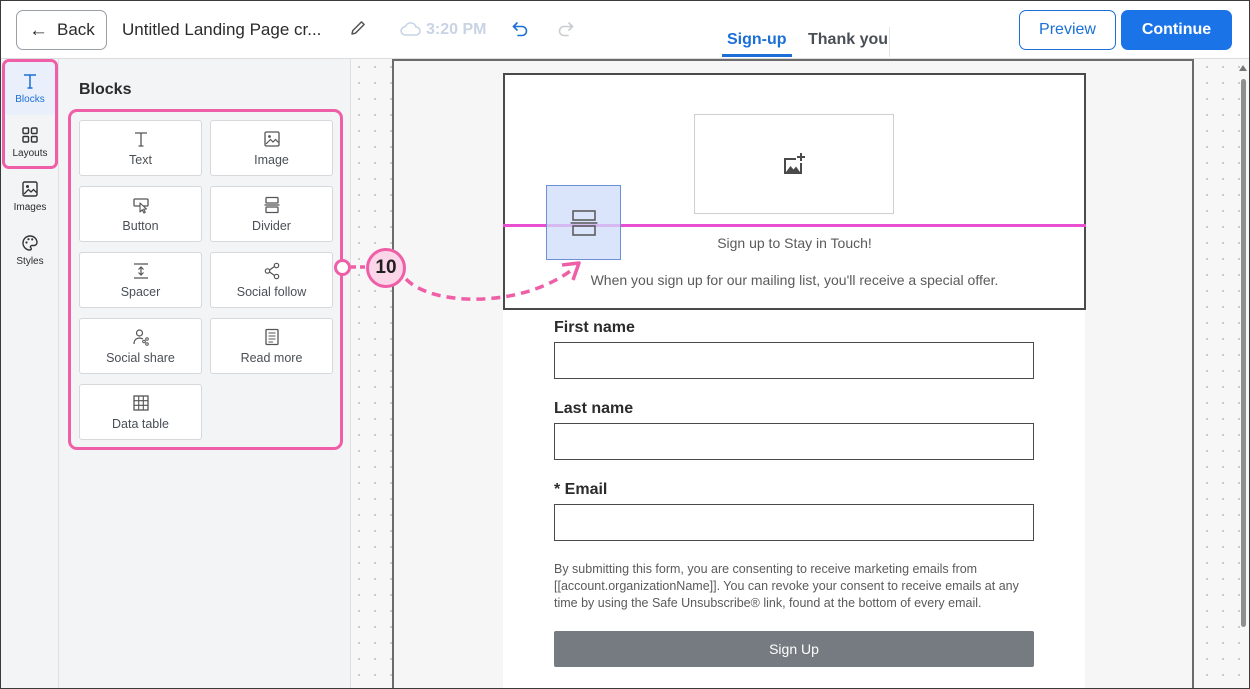  I want to click on dragged-divider-block, so click(583, 222).